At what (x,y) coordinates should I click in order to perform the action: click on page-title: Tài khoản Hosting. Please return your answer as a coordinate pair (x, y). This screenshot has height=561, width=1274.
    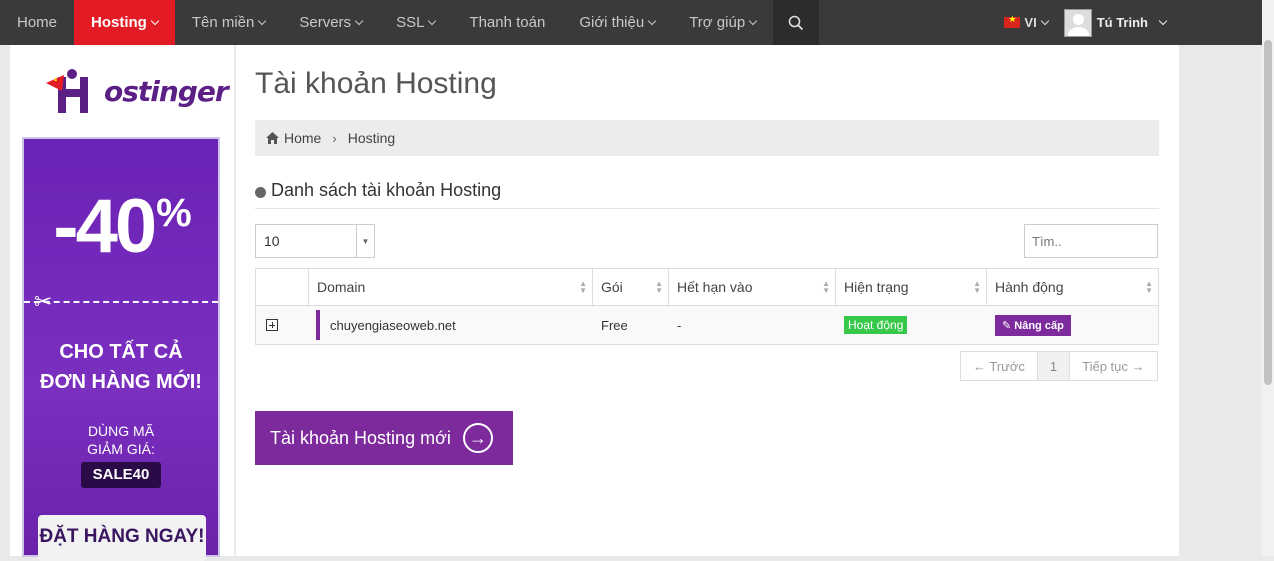
    Looking at the image, I should click on (376, 83).